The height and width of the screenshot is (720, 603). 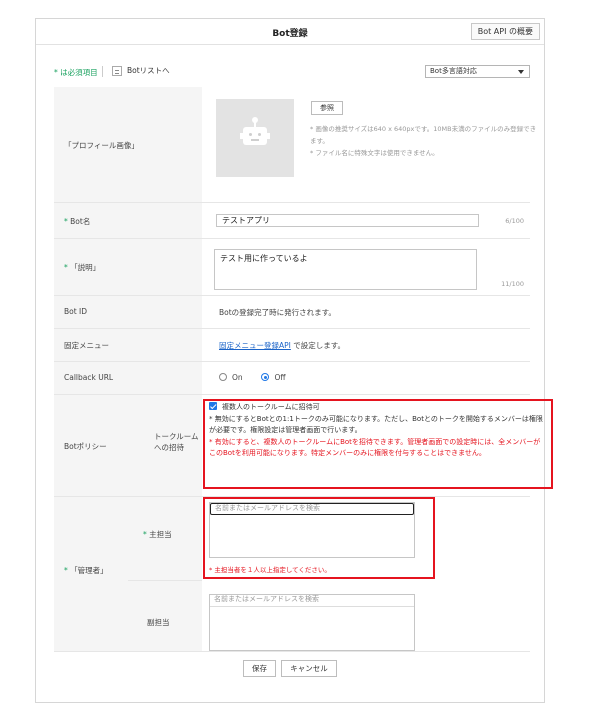 What do you see at coordinates (213, 406) in the screenshot?
I see `checkbox-checked-icon` at bounding box center [213, 406].